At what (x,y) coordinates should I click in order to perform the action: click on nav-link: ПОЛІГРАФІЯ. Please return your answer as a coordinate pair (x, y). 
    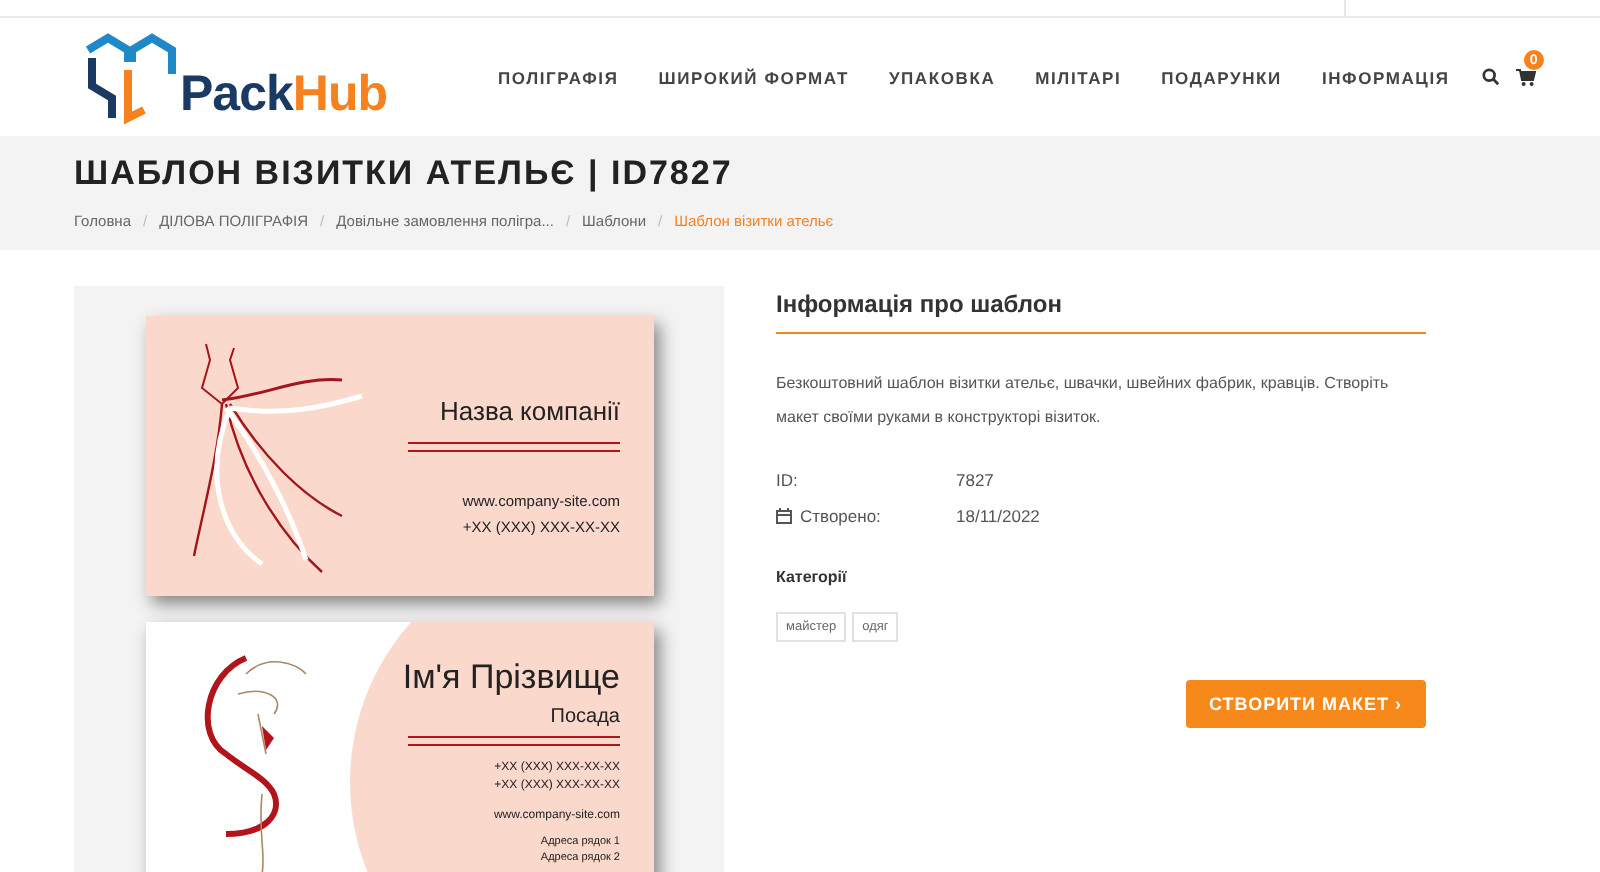
    Looking at the image, I should click on (558, 77).